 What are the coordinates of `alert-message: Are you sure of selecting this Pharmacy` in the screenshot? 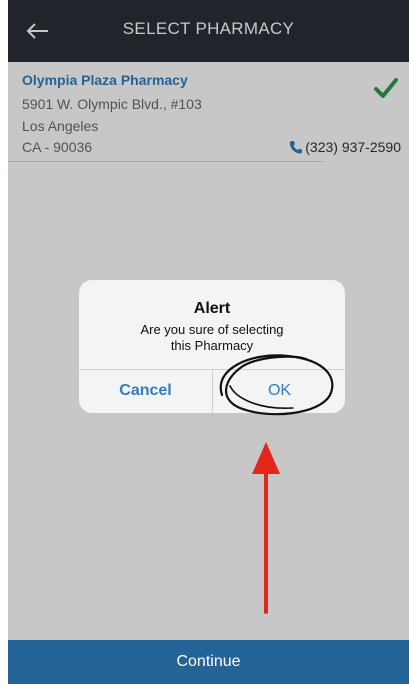 It's located at (212, 338).